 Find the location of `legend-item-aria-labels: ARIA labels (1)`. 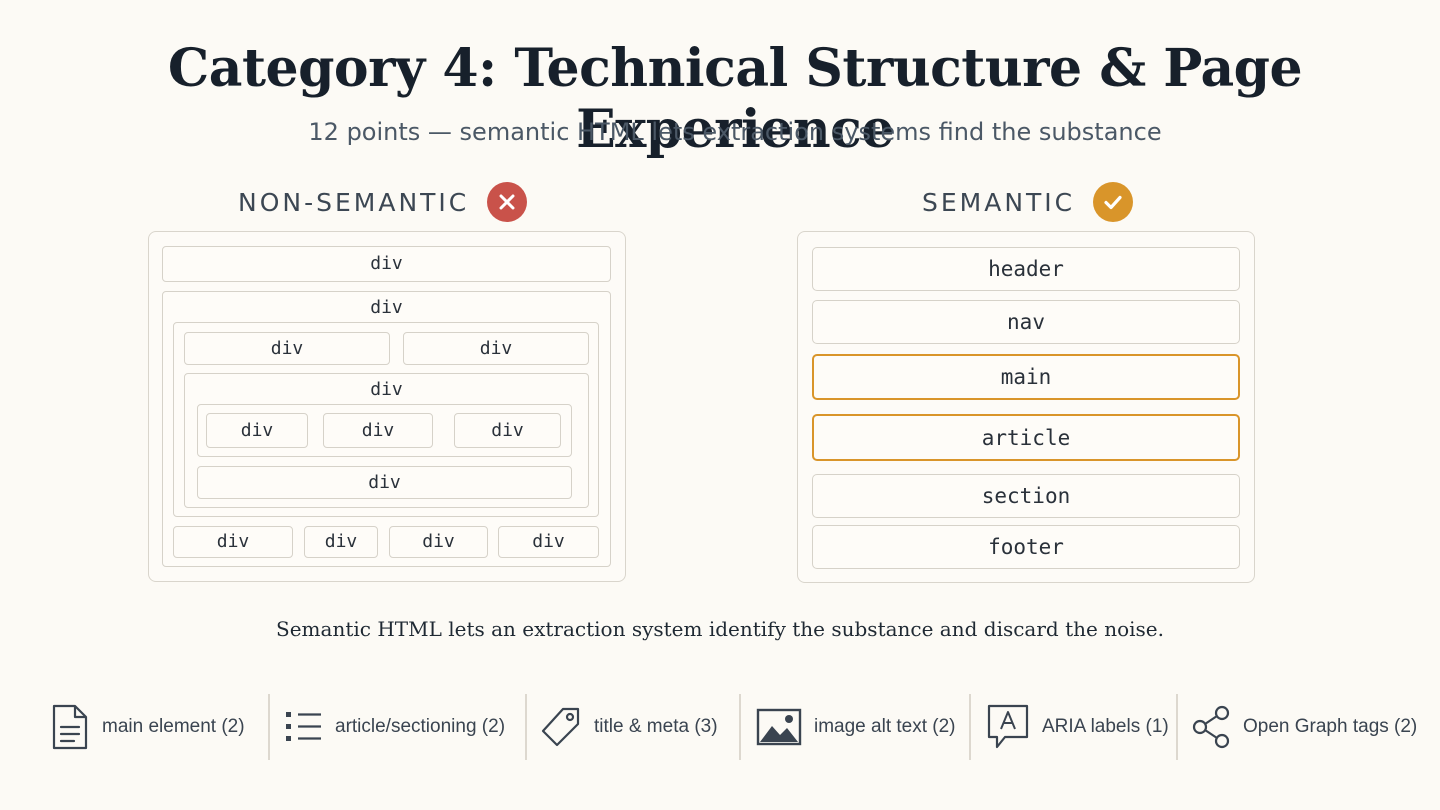

legend-item-aria-labels: ARIA labels (1) is located at coordinates (1077, 727).